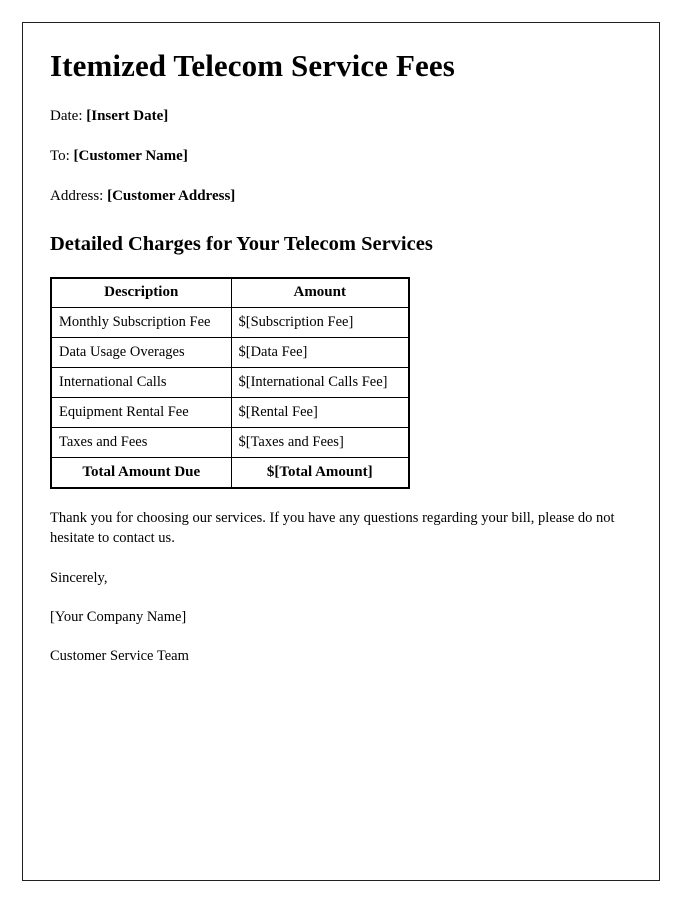 The image size is (700, 900). What do you see at coordinates (252, 65) in the screenshot?
I see `page-title: Itemized Telecom Service Fees` at bounding box center [252, 65].